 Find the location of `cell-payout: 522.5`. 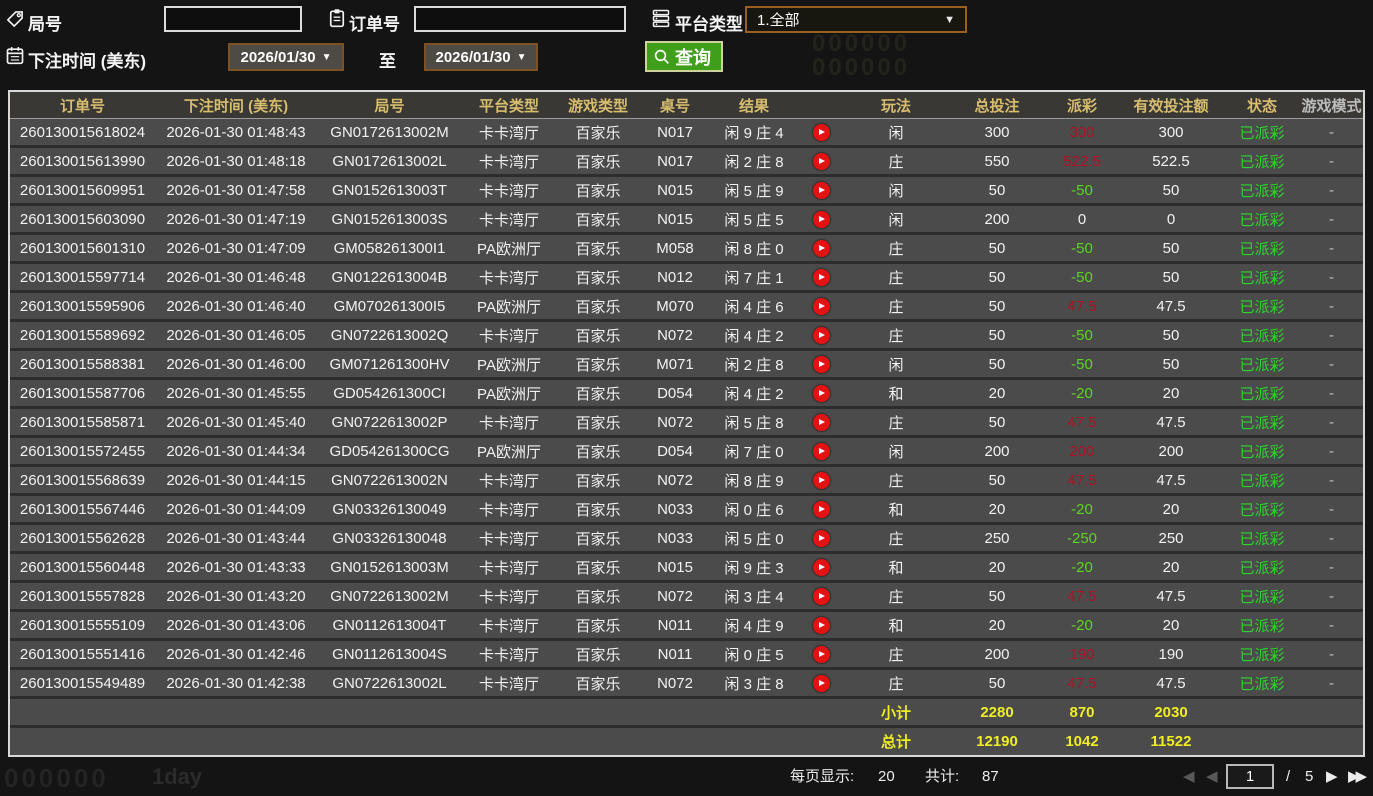

cell-payout: 522.5 is located at coordinates (1082, 161).